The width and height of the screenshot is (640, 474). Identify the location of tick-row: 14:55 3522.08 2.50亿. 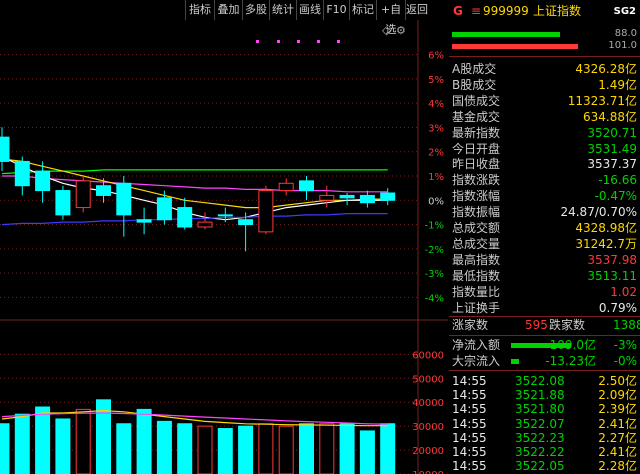
(544, 381).